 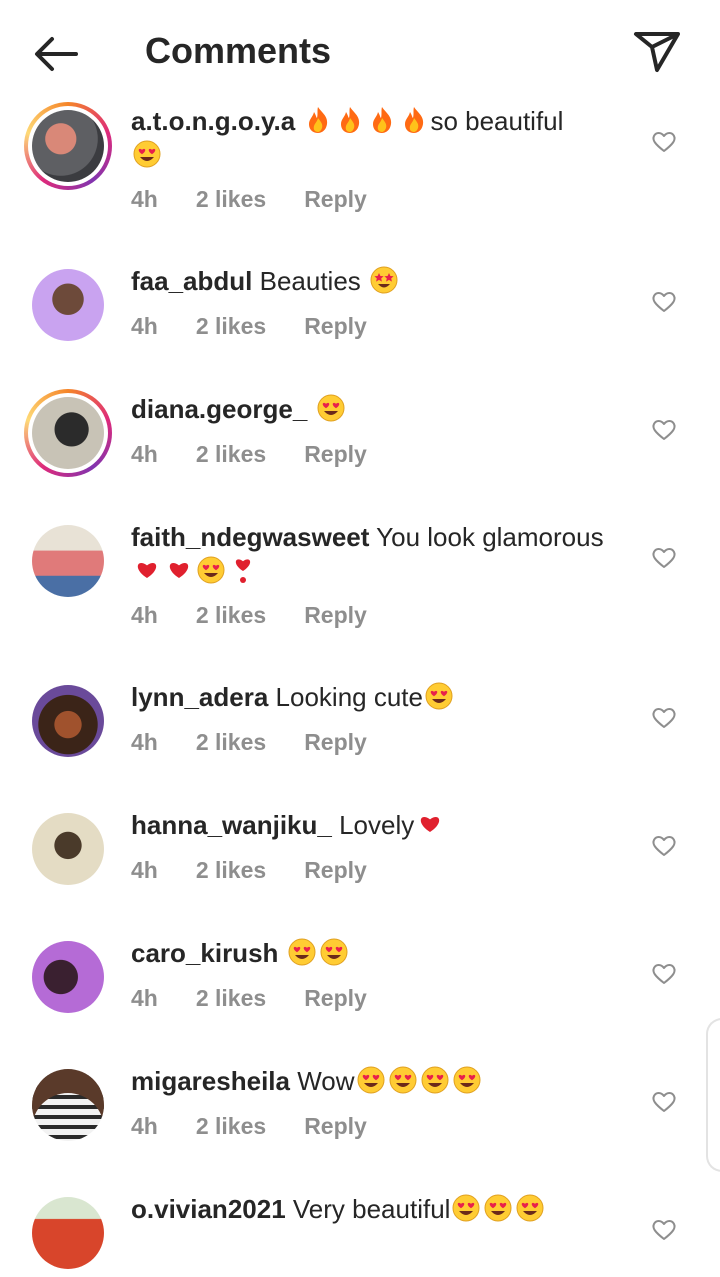 I want to click on comment-body: Wow, so click(x=326, y=1081).